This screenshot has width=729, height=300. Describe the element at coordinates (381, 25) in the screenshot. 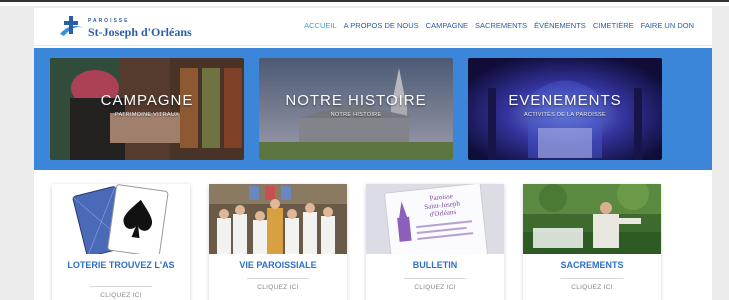

I see `nav-a-propos: A PROPOS DE NOUS` at that location.